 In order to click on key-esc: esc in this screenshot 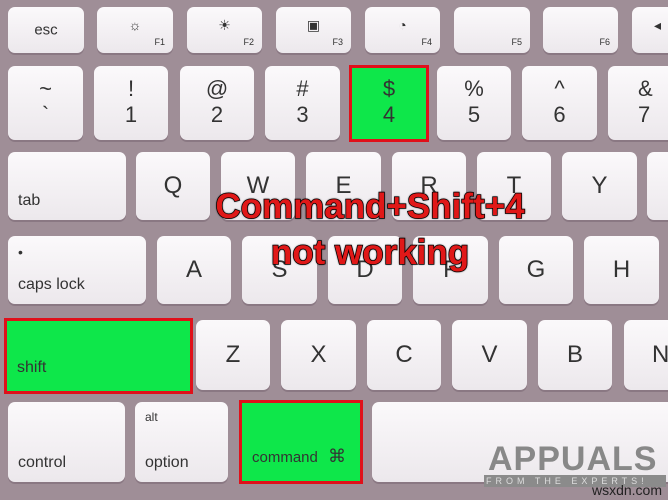, I will do `click(46, 30)`.